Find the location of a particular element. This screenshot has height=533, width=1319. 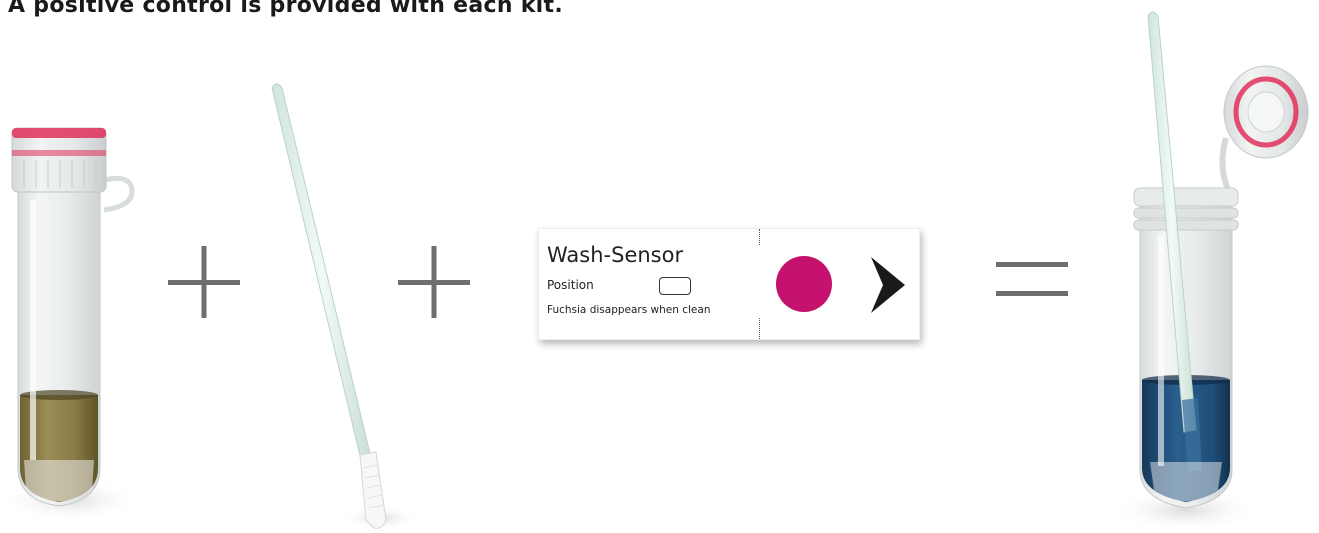

sensor-position-label: Position is located at coordinates (570, 285).